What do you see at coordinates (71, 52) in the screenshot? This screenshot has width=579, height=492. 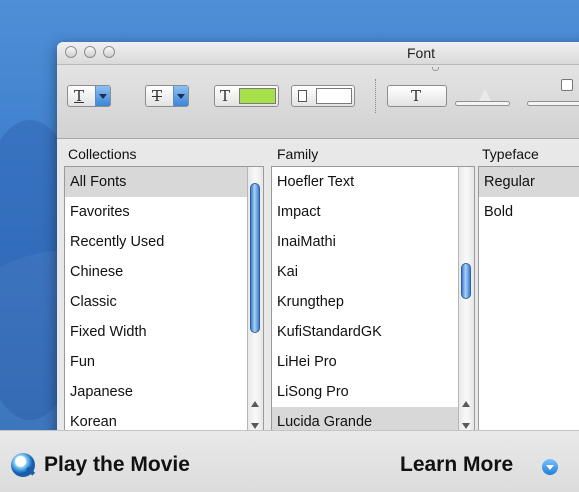 I see `close-button` at bounding box center [71, 52].